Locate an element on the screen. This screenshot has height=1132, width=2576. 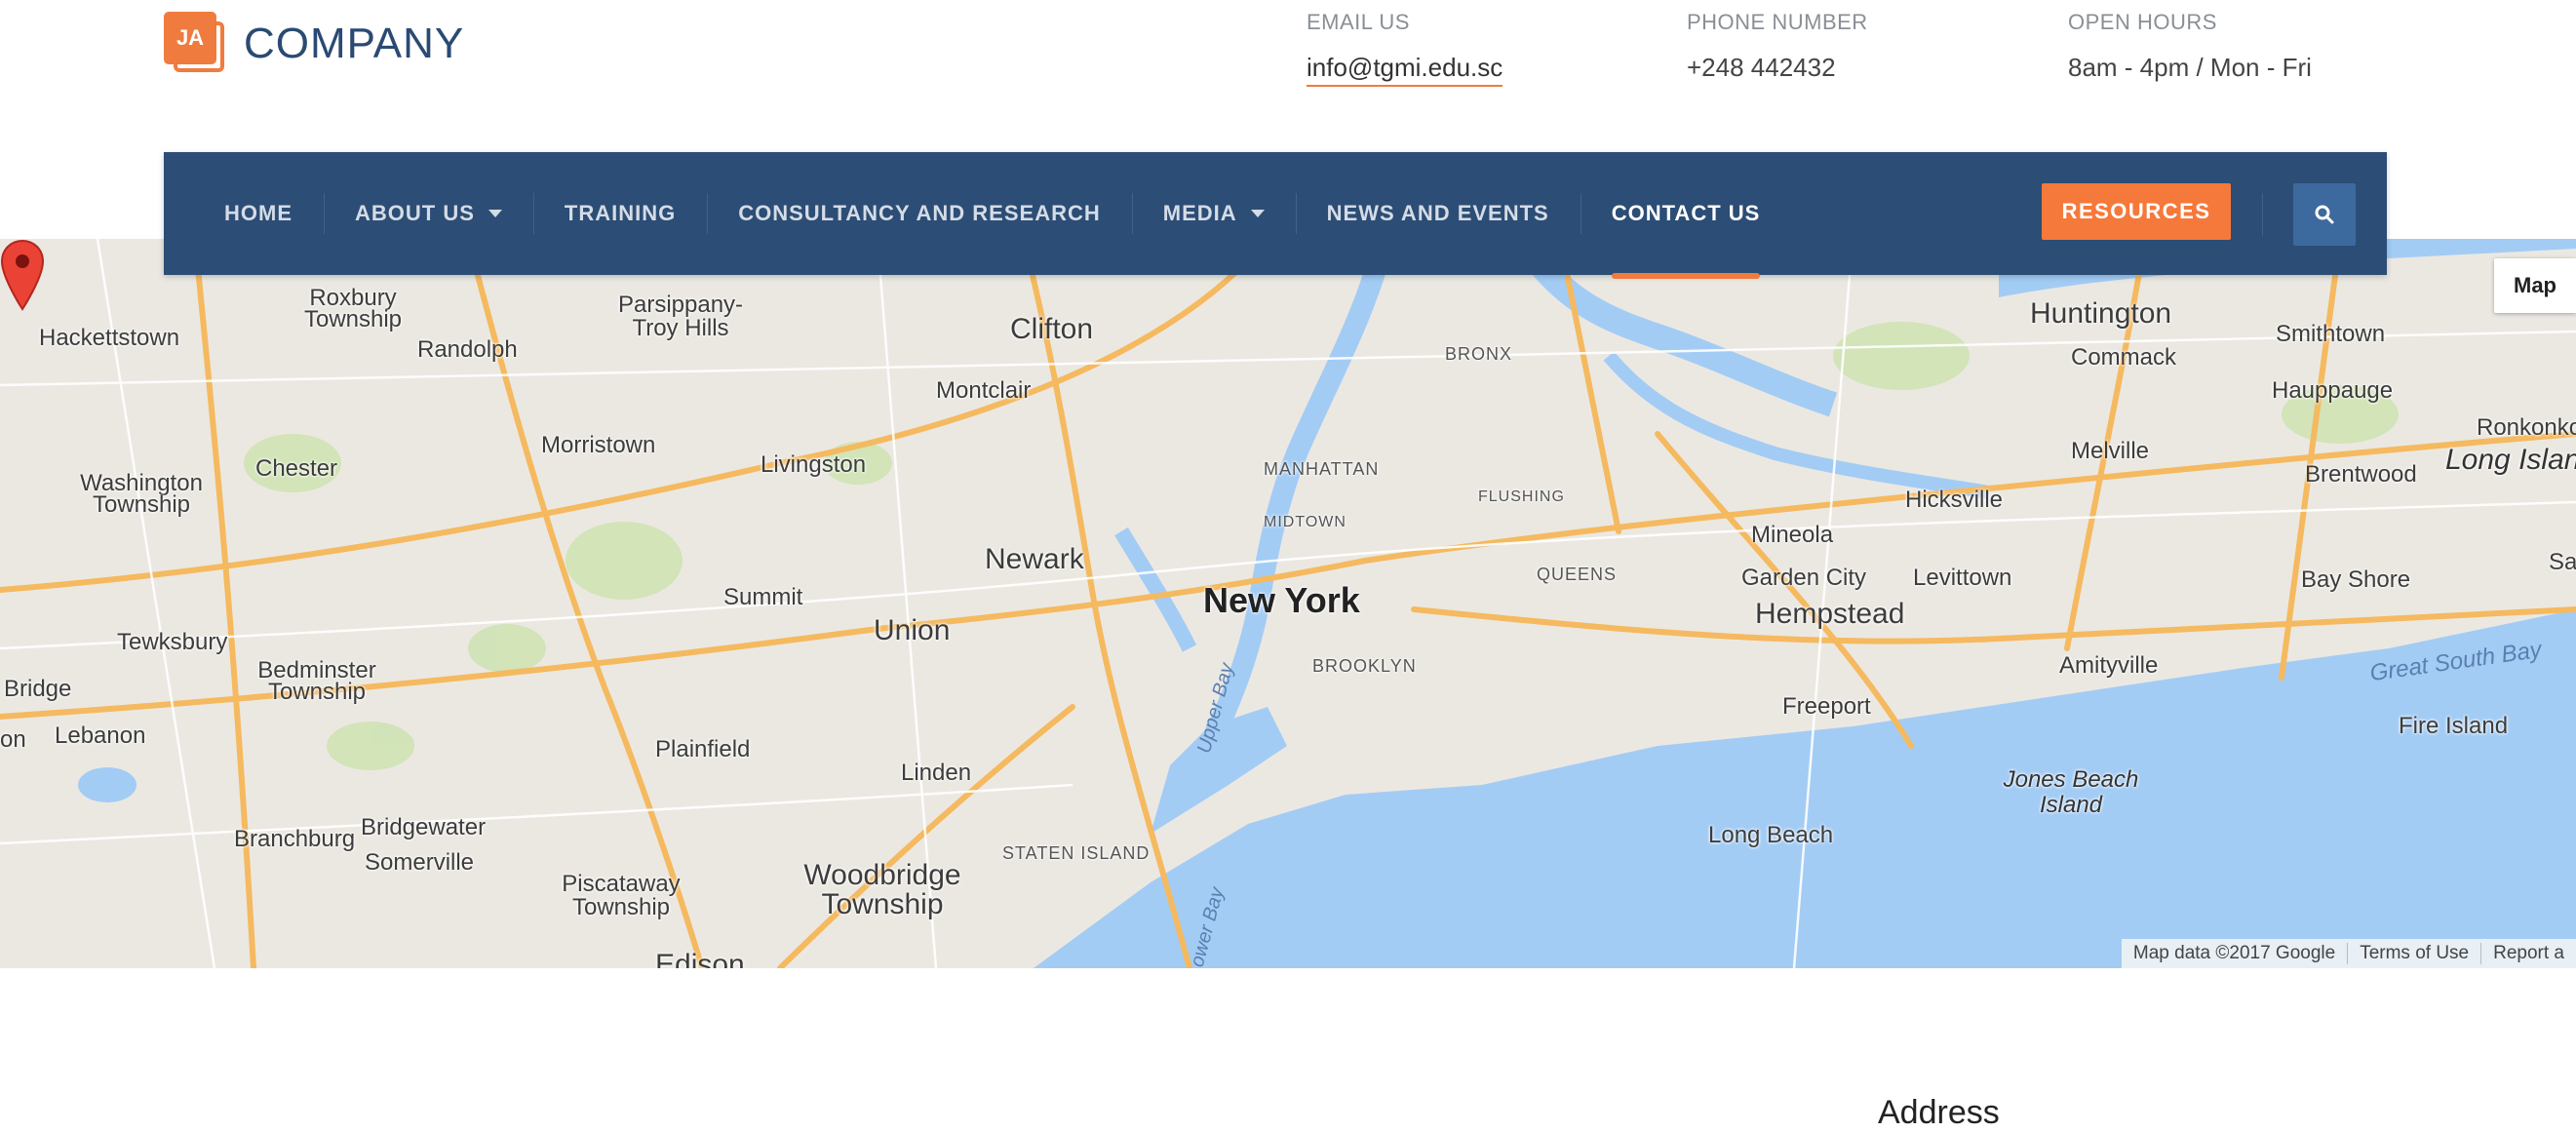
map-label-clifton: Clifton is located at coordinates (1052, 329).